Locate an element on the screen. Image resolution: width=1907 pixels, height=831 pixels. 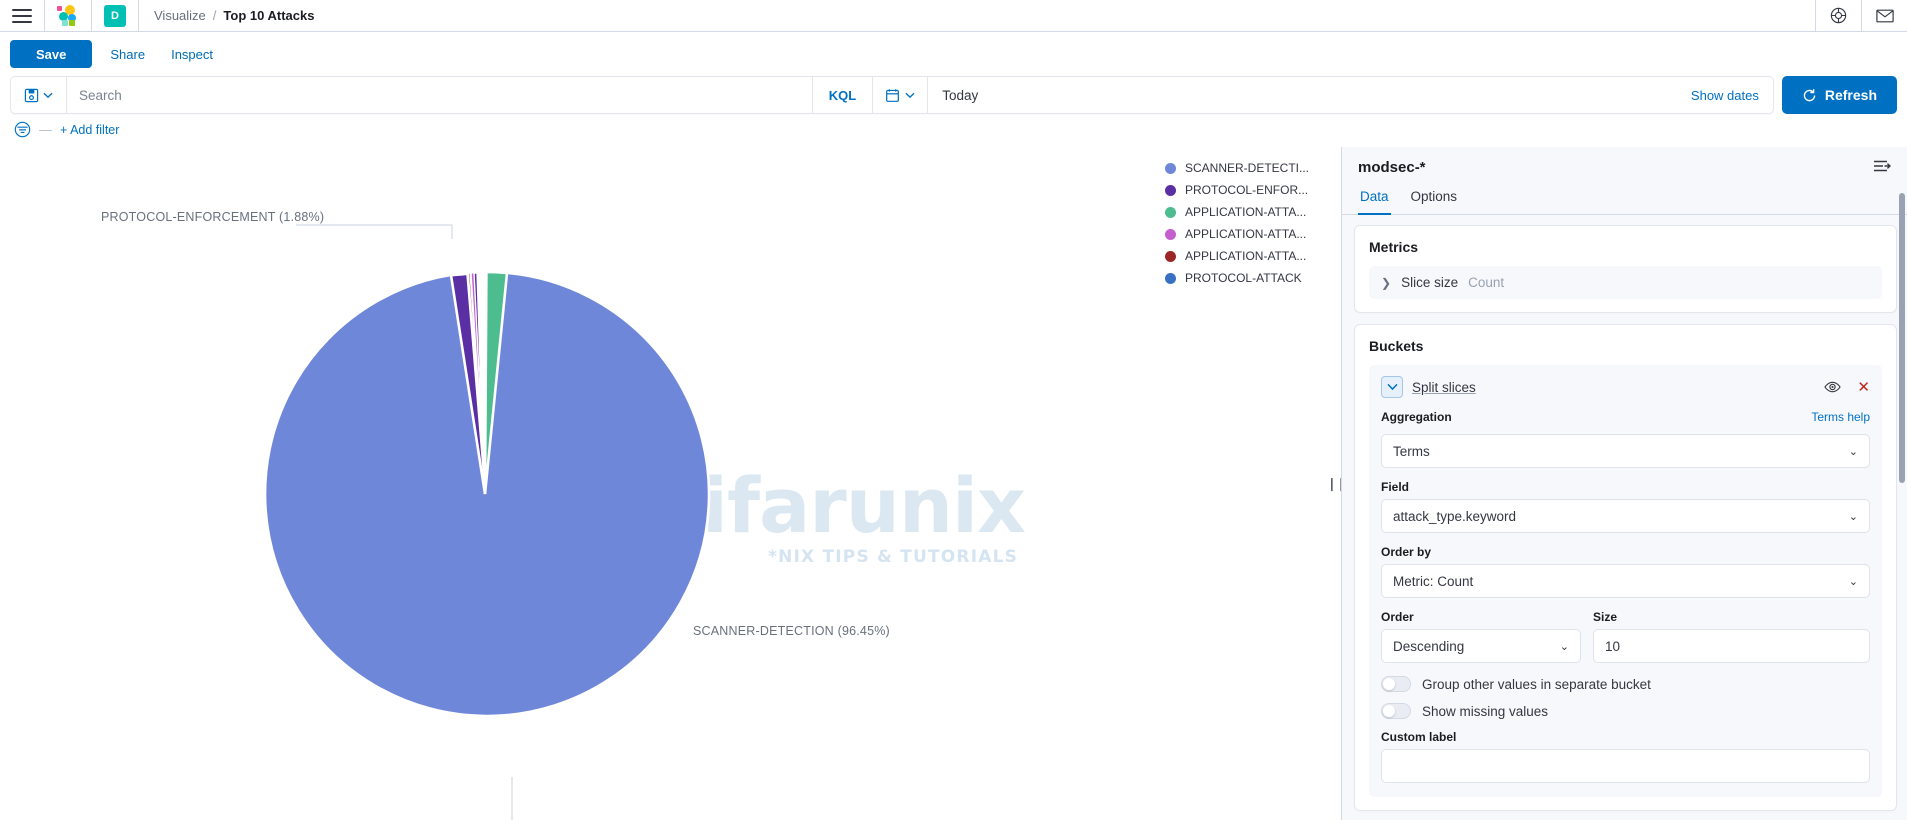
field-label: Field is located at coordinates (1395, 487).